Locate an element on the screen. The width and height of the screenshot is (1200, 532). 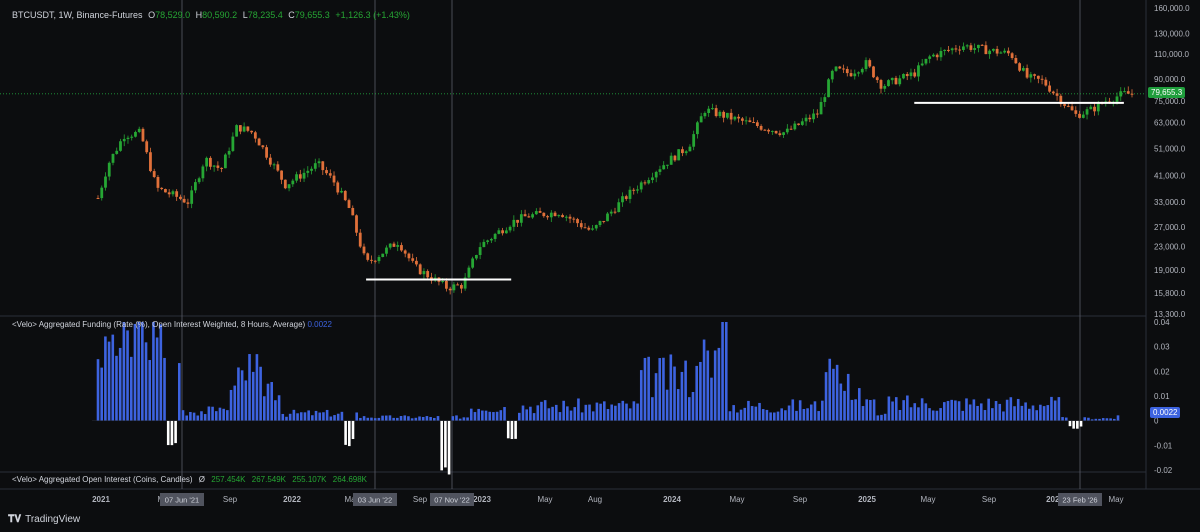
tradingview-branding: 𝐓𝐕 TradingView is located at coordinates (44, 519).